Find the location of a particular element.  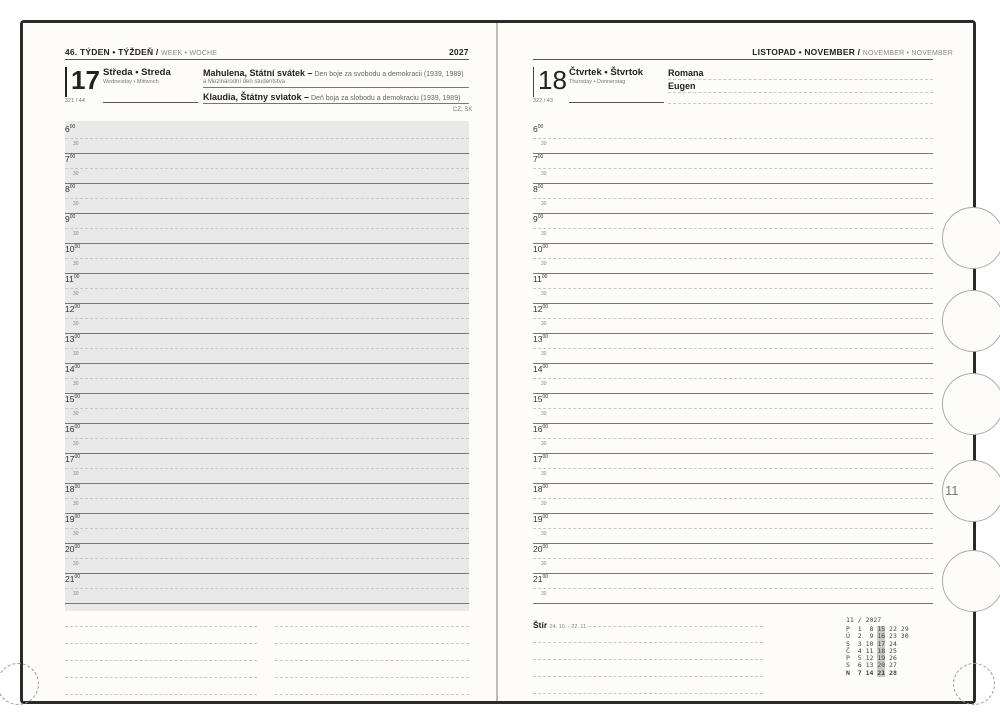

day-underline is located at coordinates (150, 102).